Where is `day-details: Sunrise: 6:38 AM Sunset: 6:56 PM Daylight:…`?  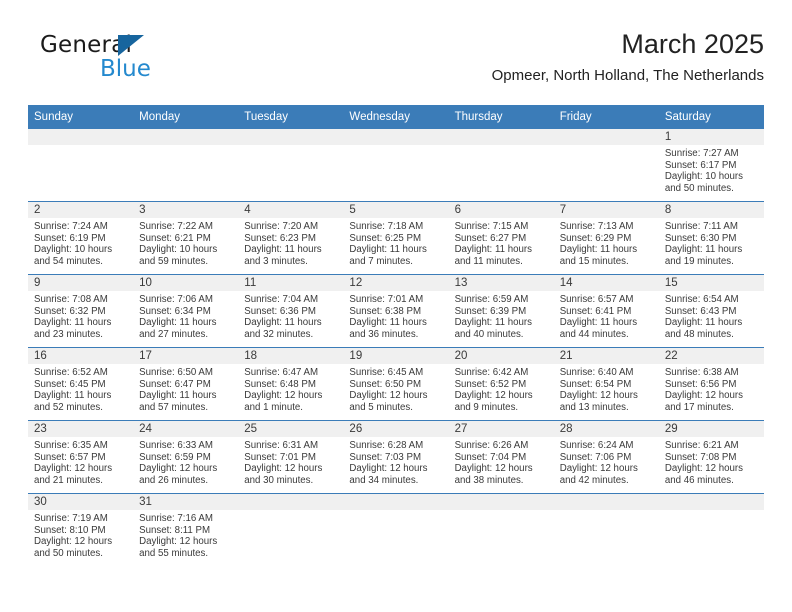
day-details: Sunrise: 6:38 AM Sunset: 6:56 PM Daylight:… is located at coordinates (711, 388).